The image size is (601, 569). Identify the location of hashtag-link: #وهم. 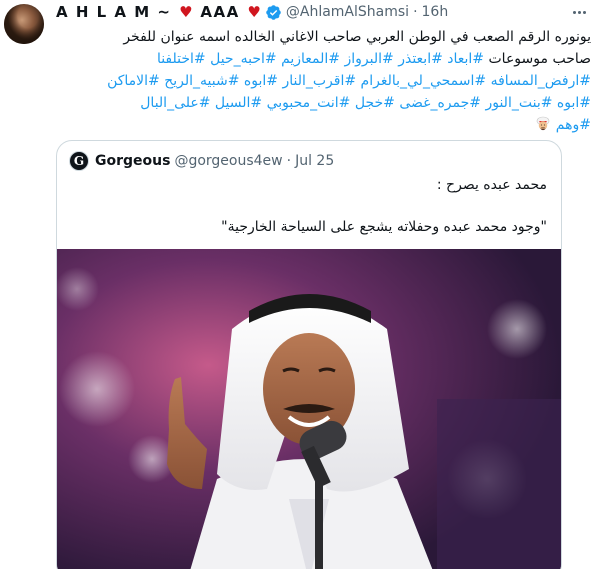
(573, 125).